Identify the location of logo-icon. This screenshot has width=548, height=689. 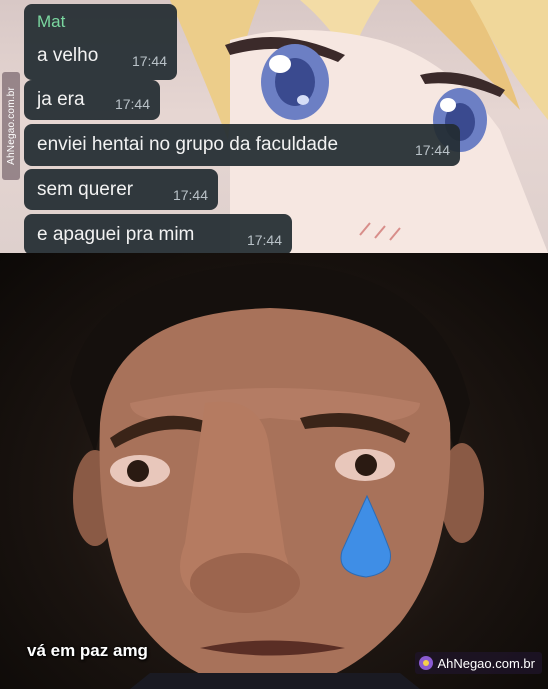
(426, 663).